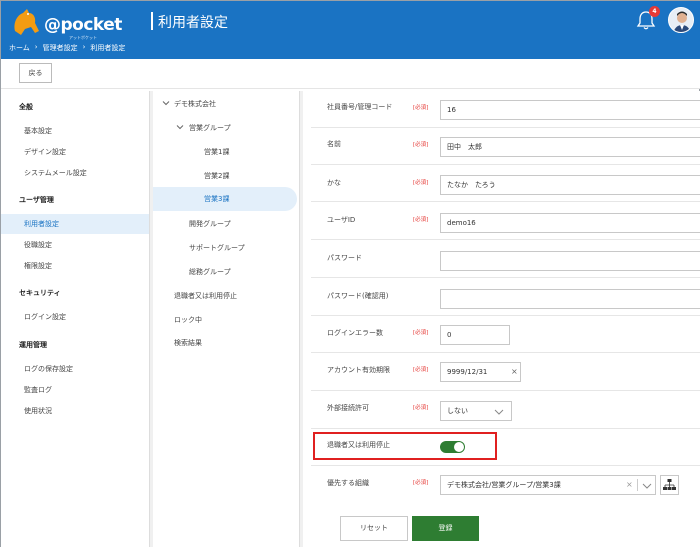 The height and width of the screenshot is (547, 700). I want to click on user-photo-icon, so click(681, 20).